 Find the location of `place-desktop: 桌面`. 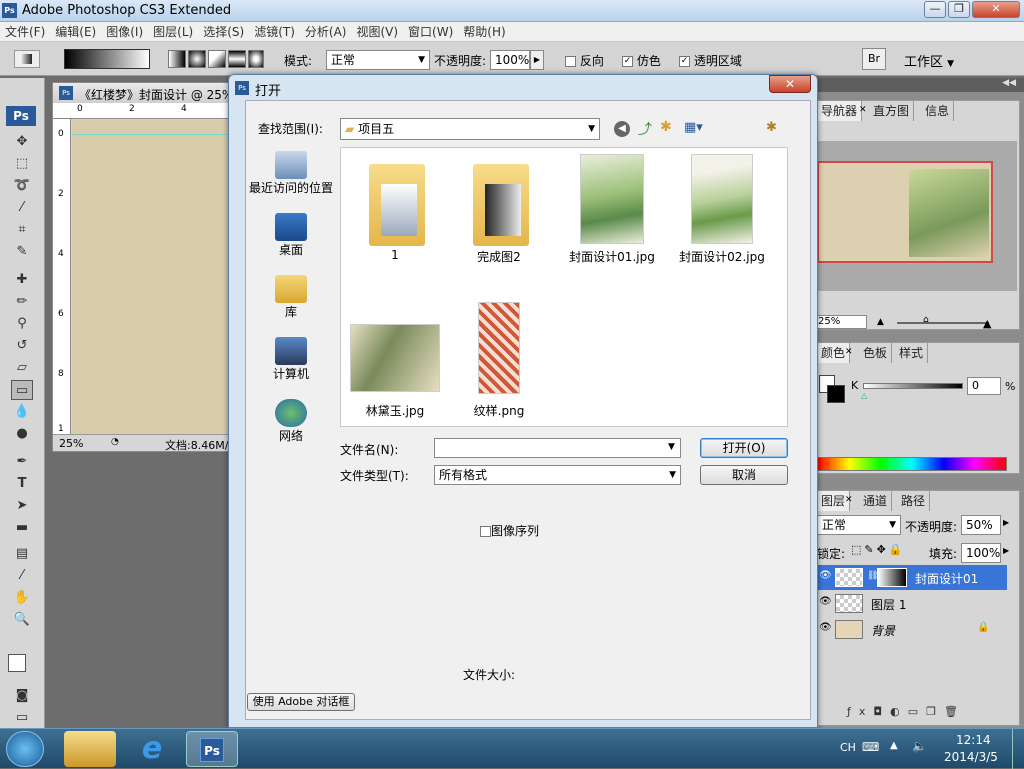

place-desktop: 桌面 is located at coordinates (291, 235).